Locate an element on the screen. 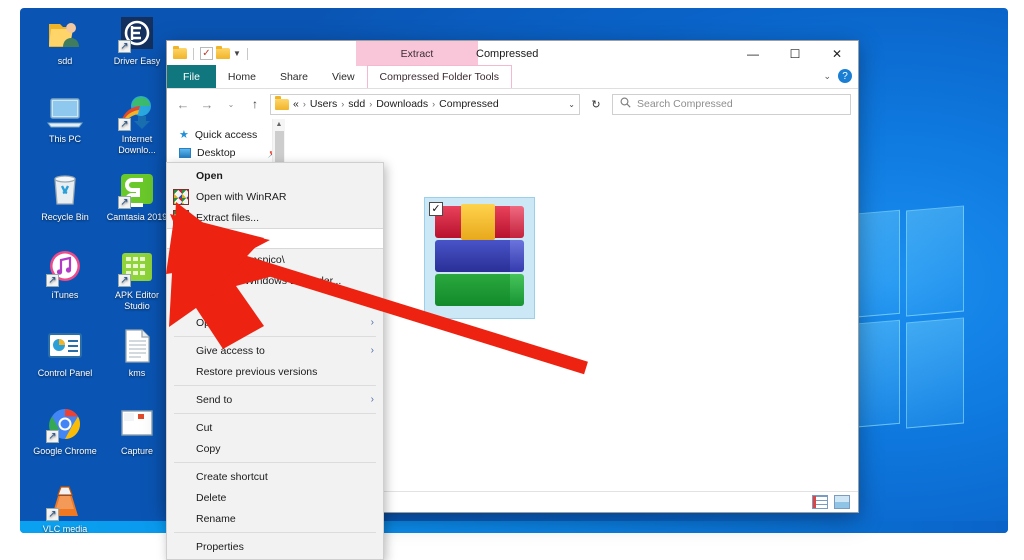 The width and height of the screenshot is (1024, 560). archive-band is located at coordinates (478, 222).